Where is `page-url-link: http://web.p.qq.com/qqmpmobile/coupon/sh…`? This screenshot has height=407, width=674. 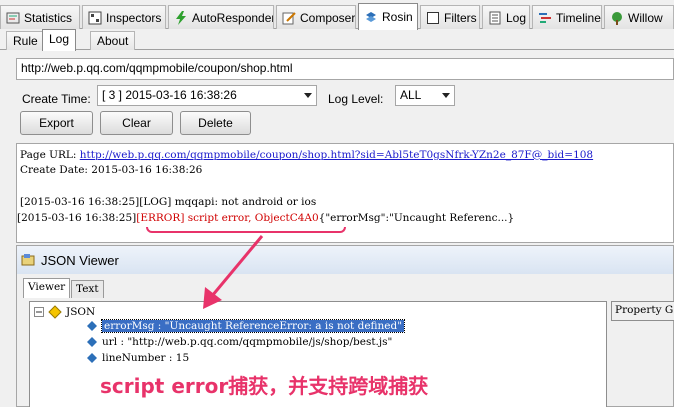 page-url-link: http://web.p.qq.com/qqmpmobile/coupon/sh… is located at coordinates (336, 155).